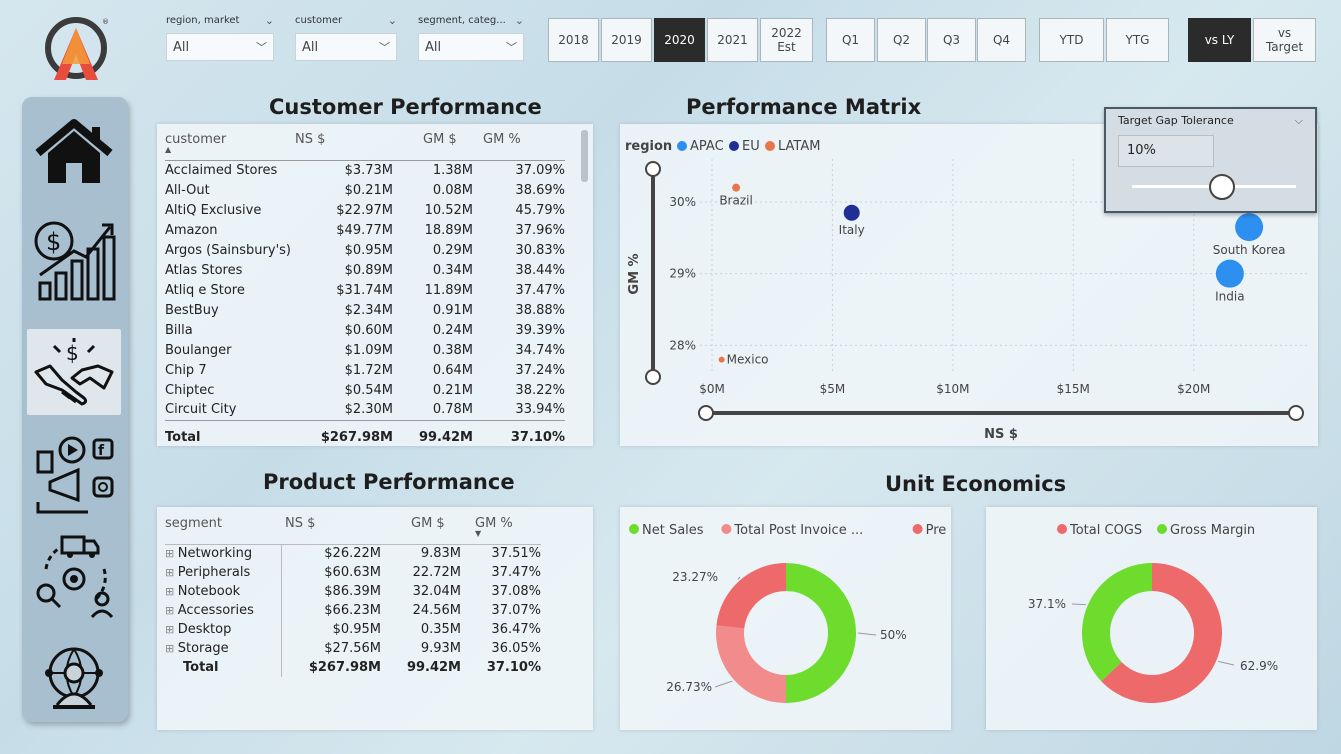 The width and height of the screenshot is (1341, 754). What do you see at coordinates (751, 596) in the screenshot?
I see `donut-slice-pre-invoice-deduction` at bounding box center [751, 596].